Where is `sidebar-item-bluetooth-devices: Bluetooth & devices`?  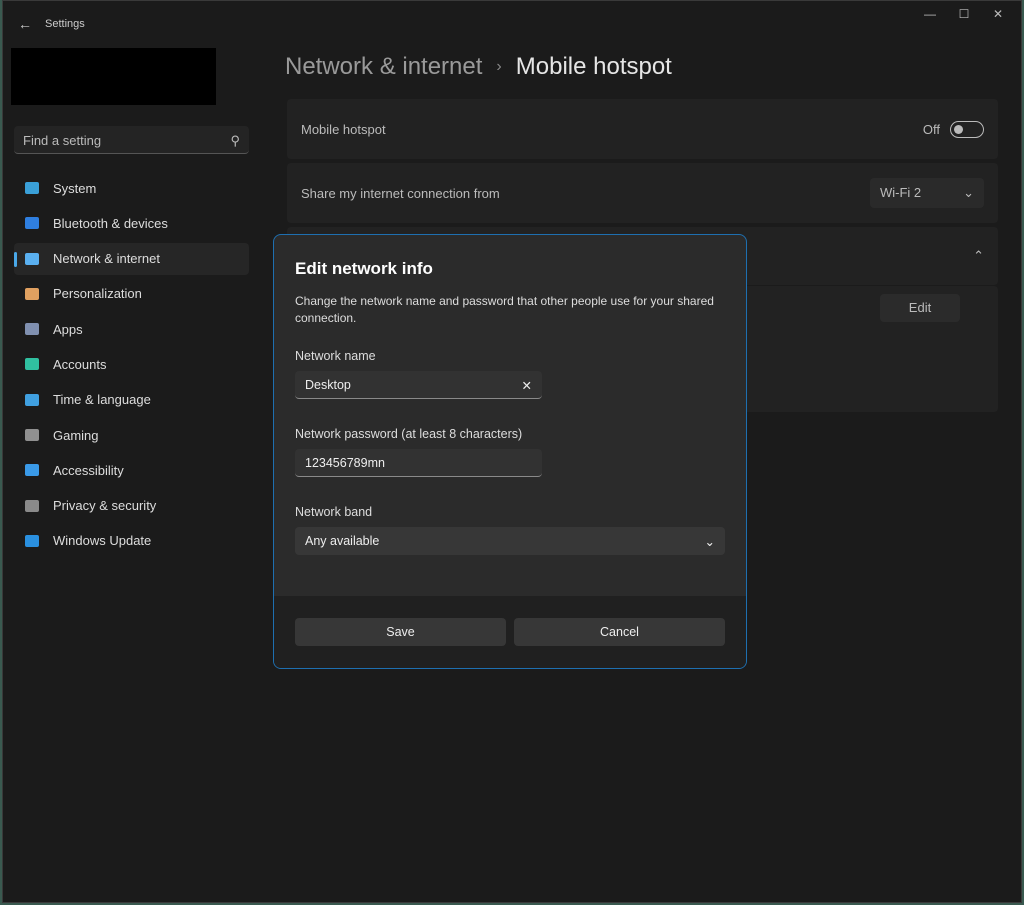
sidebar-item-bluetooth-devices: Bluetooth & devices is located at coordinates (131, 223).